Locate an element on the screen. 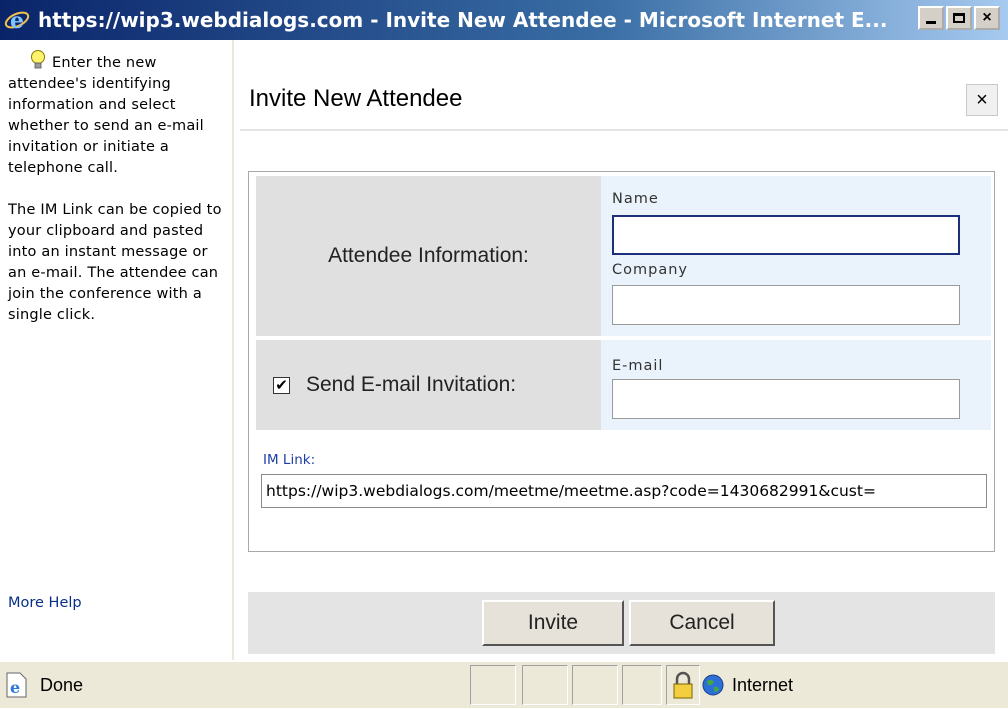 The image size is (1008, 709). status-main-panel: e Done is located at coordinates (234, 685).